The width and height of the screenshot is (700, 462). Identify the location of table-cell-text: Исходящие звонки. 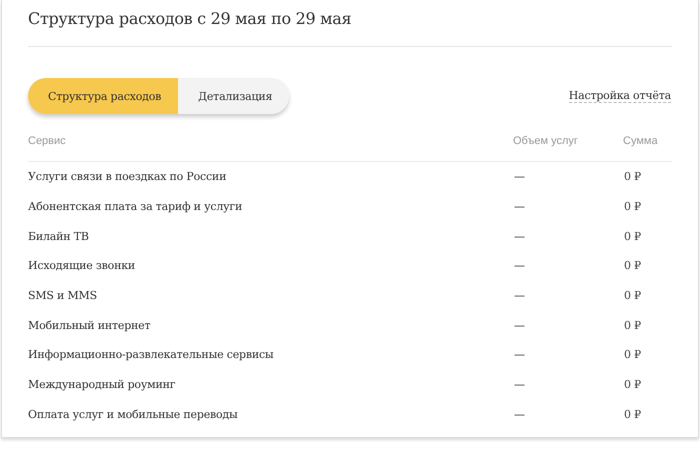
(82, 265).